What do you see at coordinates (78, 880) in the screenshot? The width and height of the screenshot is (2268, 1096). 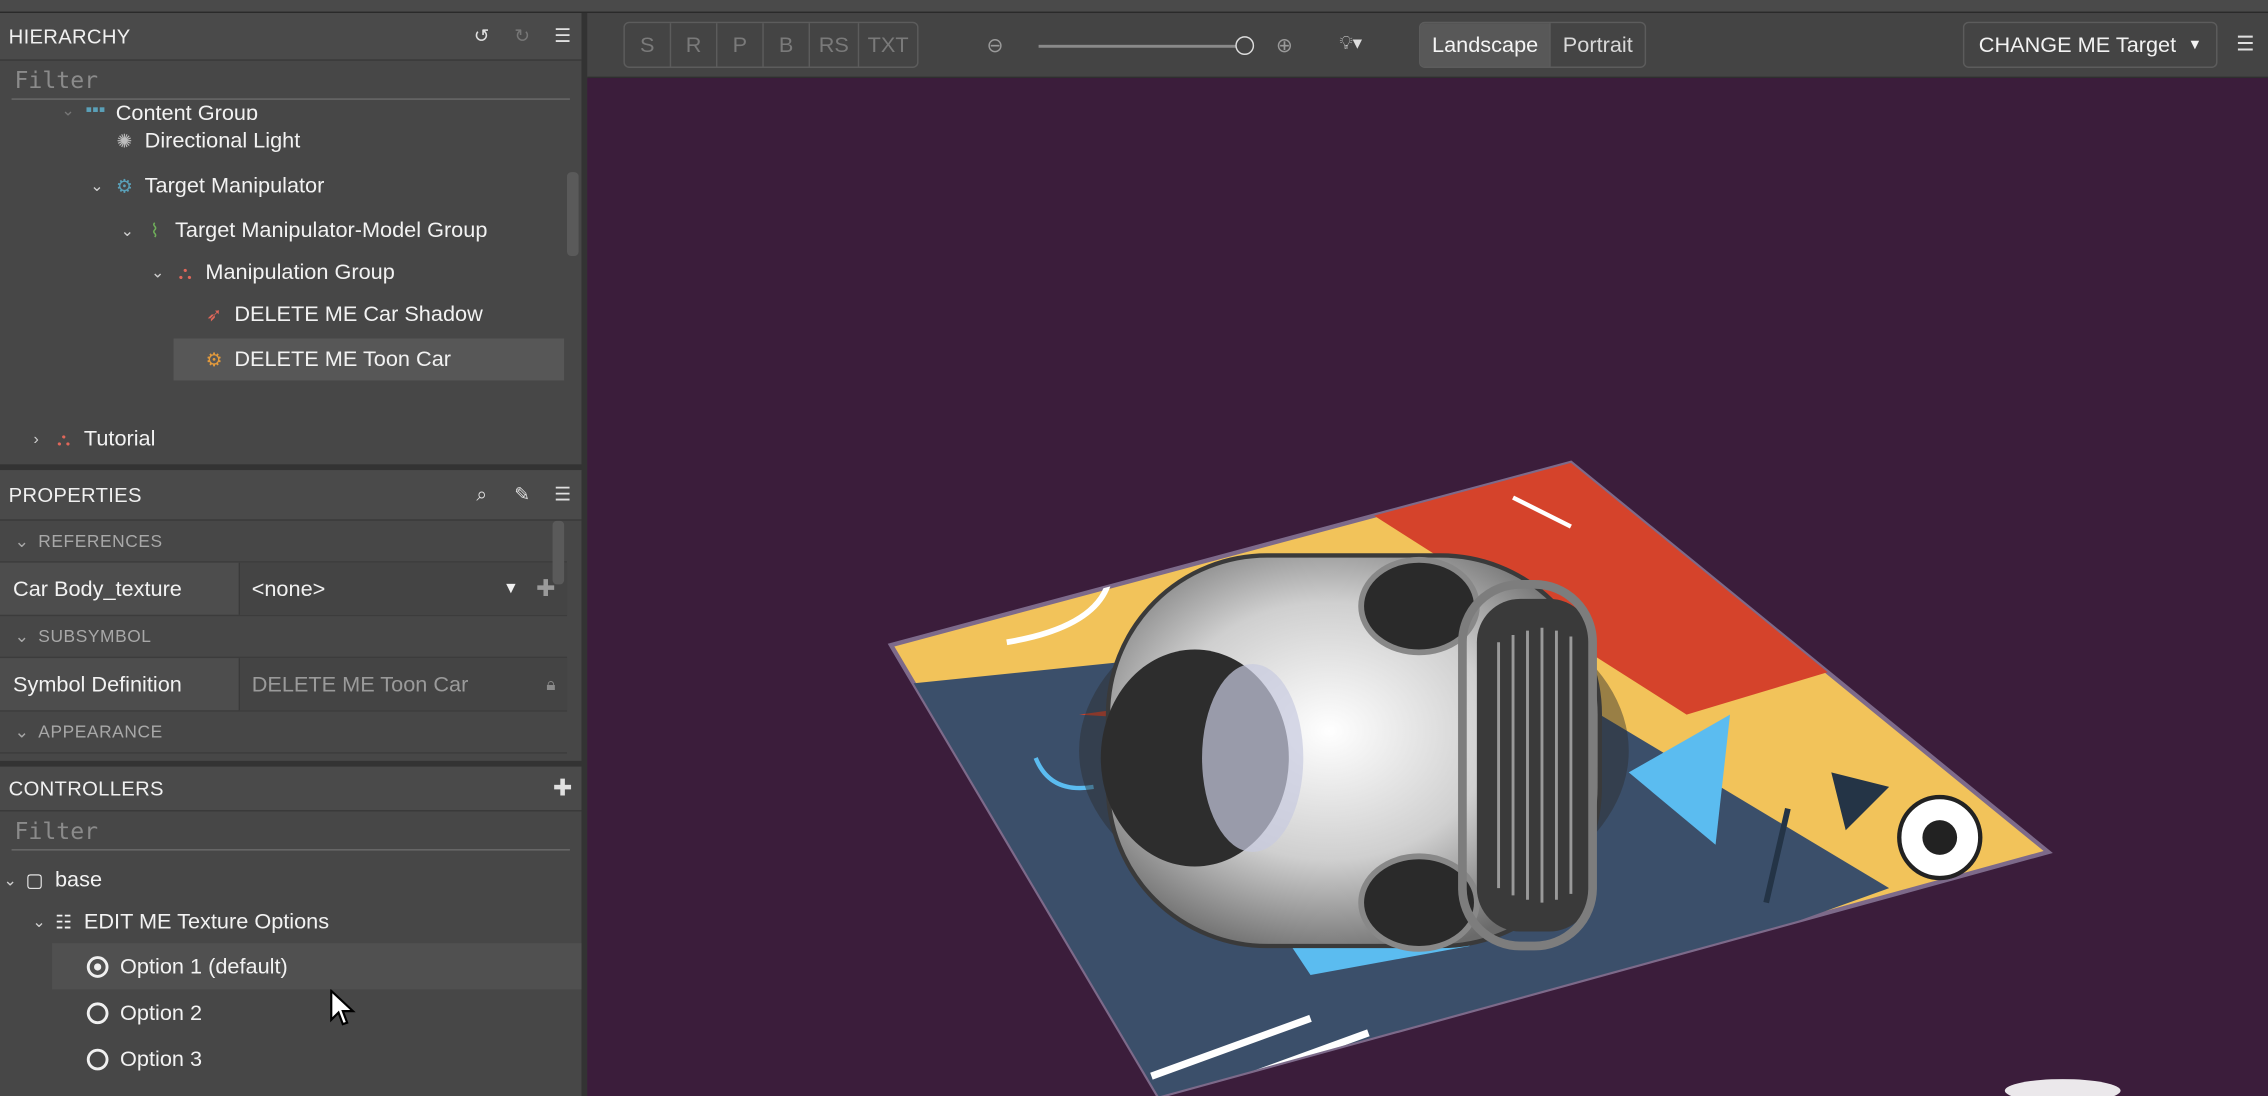 I see `controller-label: base` at bounding box center [78, 880].